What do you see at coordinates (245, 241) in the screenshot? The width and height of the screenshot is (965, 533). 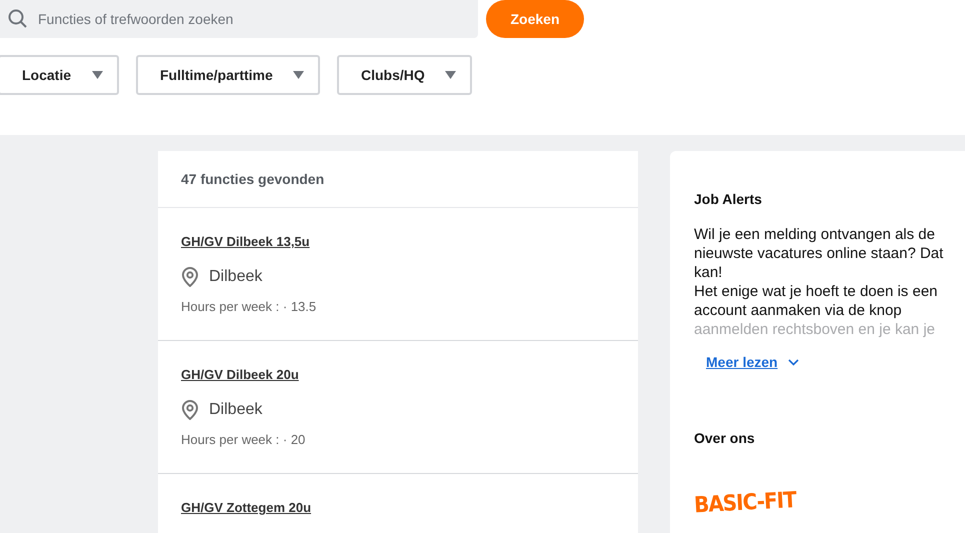 I see `job-title-link: GH/GV Dilbeek 13,5u` at bounding box center [245, 241].